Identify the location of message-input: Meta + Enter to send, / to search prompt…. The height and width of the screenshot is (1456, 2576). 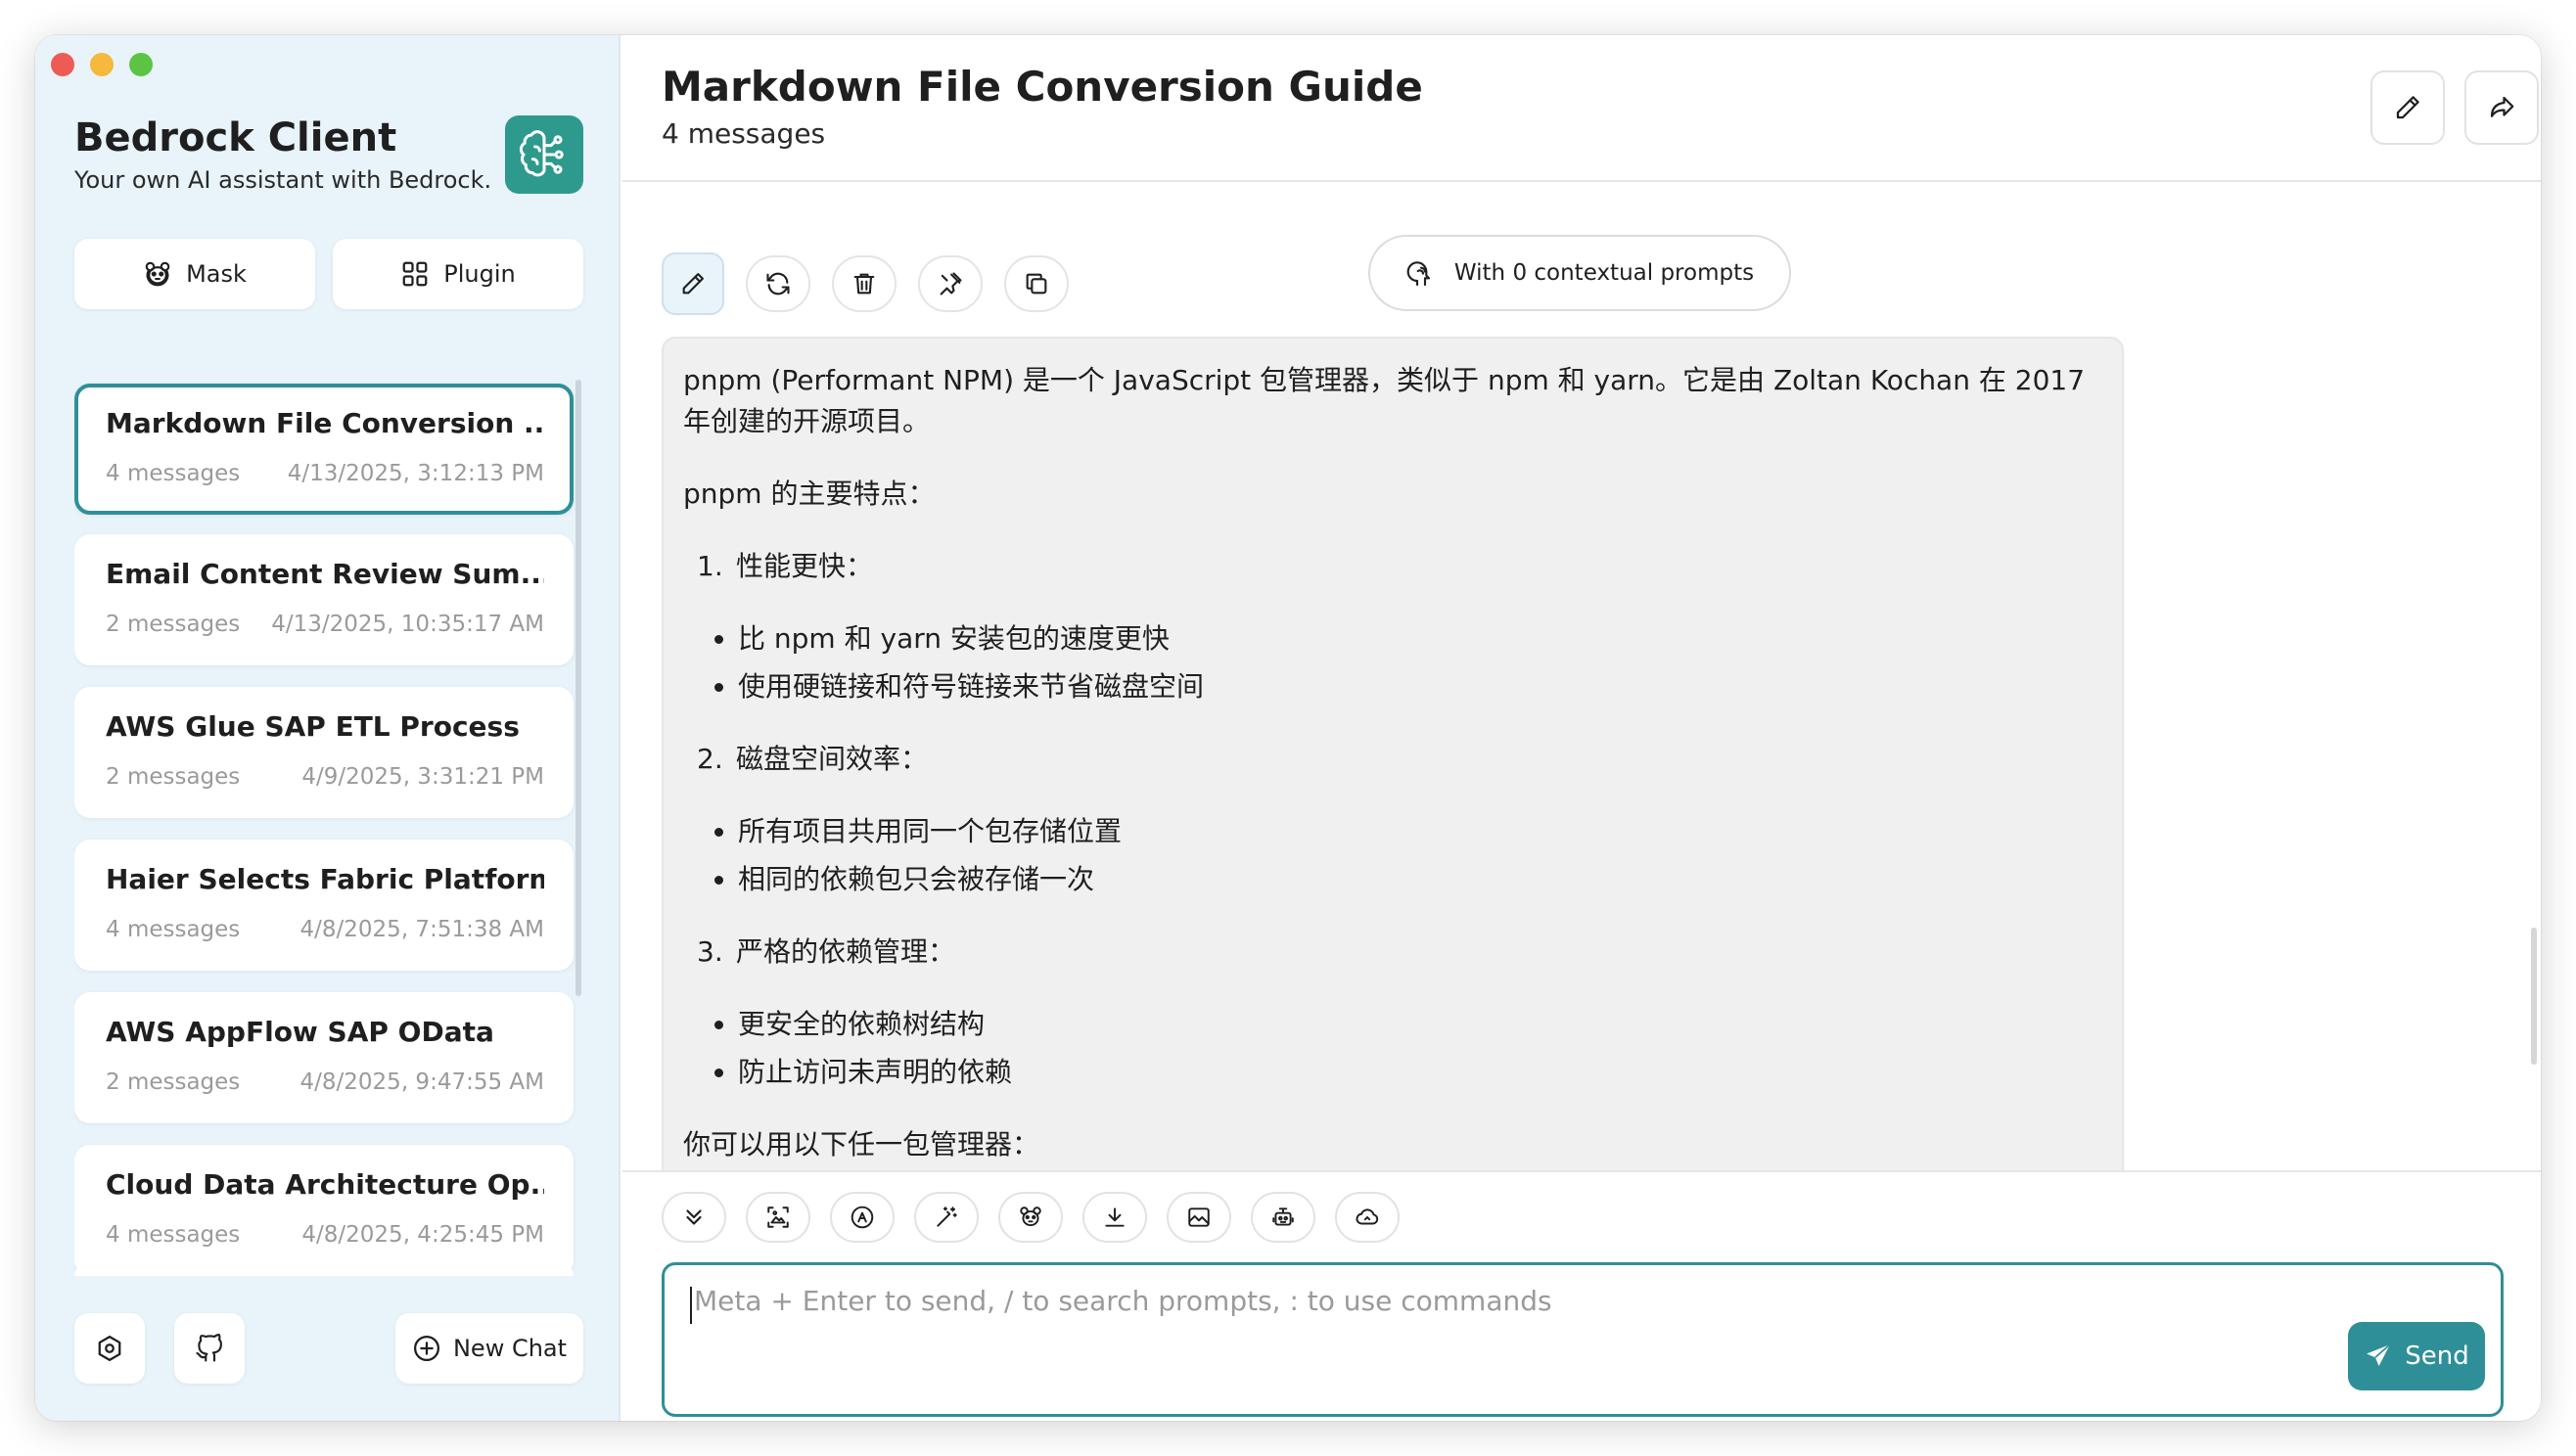
(1583, 1339).